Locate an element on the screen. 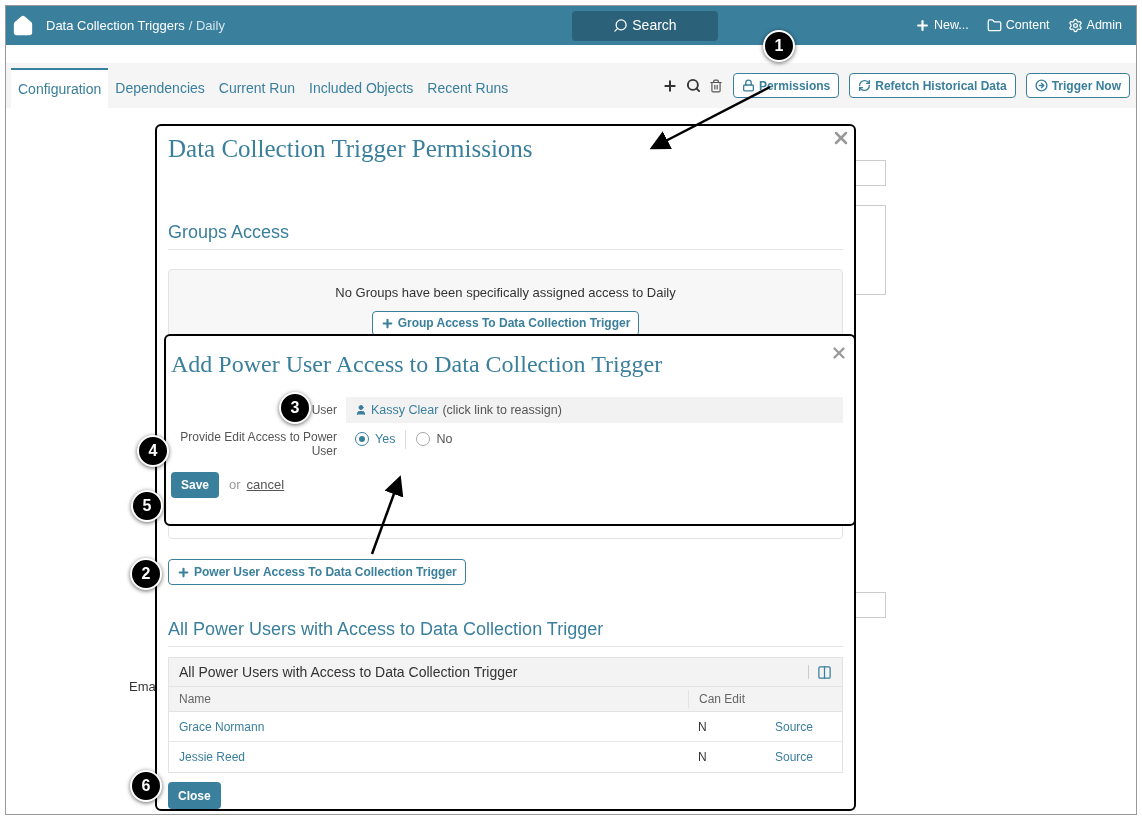 This screenshot has height=820, width=1142. empty-message: No Groups have been specifically assigned access to Daily is located at coordinates (505, 293).